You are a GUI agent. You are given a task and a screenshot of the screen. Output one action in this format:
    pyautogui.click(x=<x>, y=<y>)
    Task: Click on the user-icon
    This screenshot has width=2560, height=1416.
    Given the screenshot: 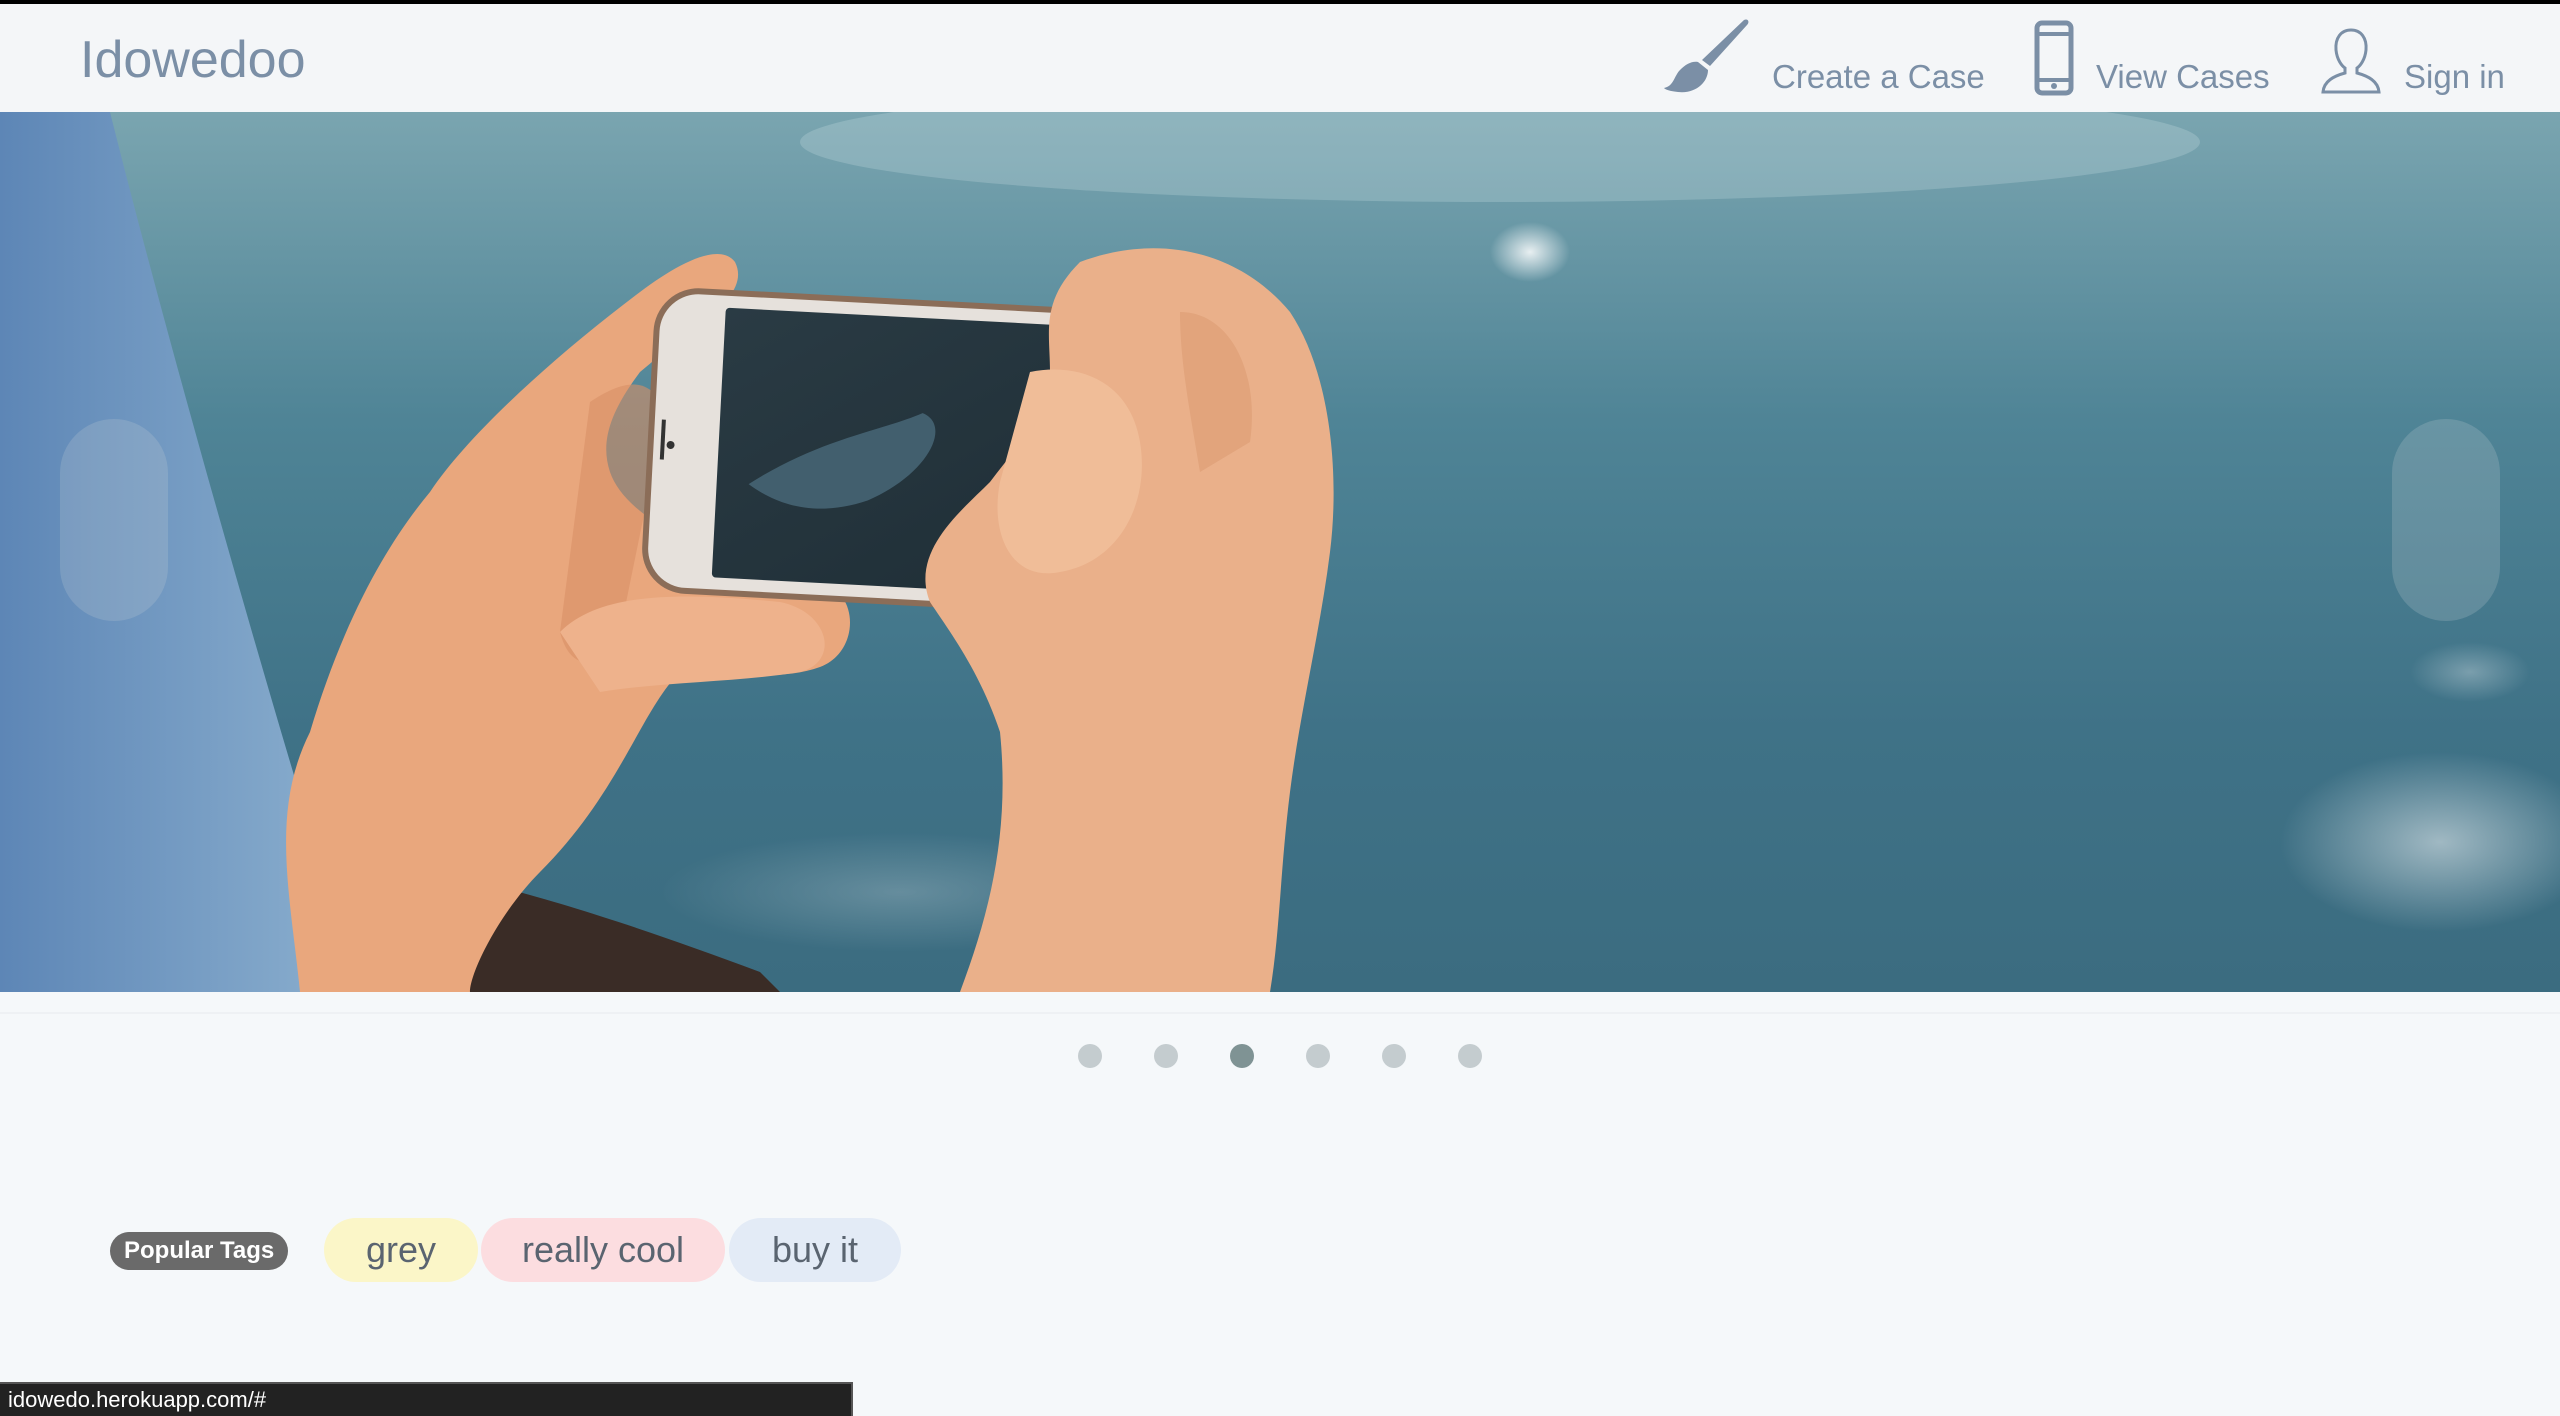 What is the action you would take?
    pyautogui.click(x=2351, y=65)
    